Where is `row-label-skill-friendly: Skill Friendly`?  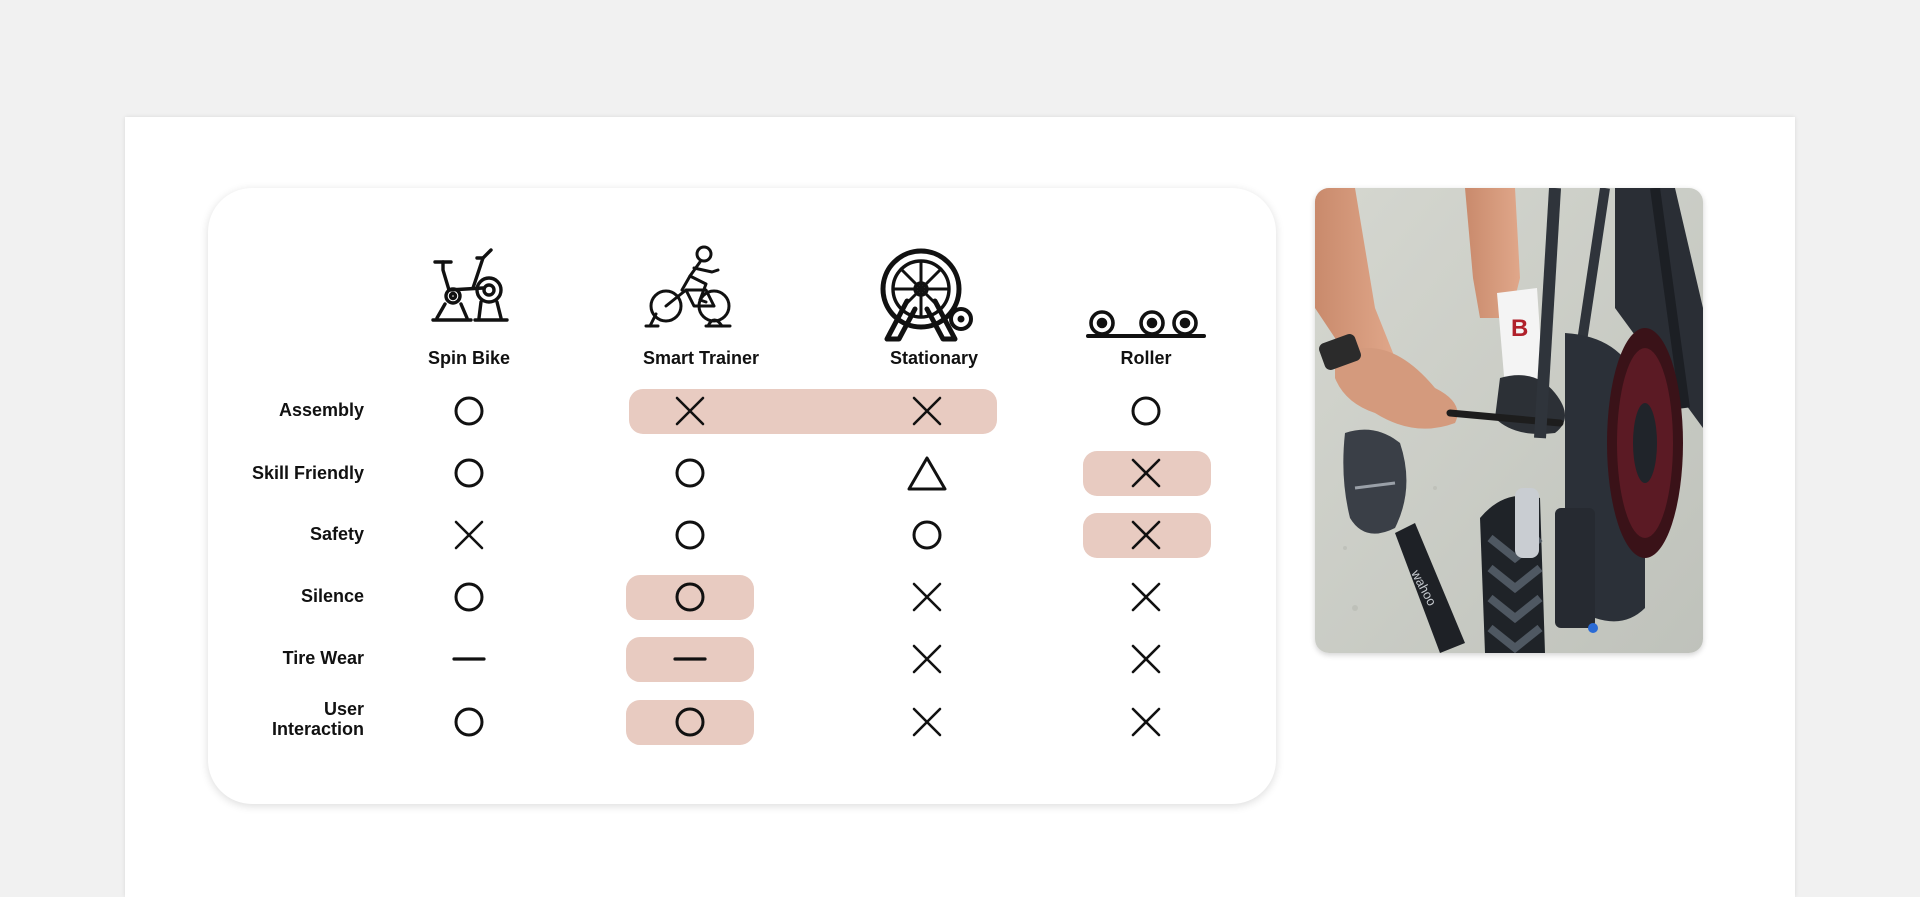 row-label-skill-friendly: Skill Friendly is located at coordinates (307, 473).